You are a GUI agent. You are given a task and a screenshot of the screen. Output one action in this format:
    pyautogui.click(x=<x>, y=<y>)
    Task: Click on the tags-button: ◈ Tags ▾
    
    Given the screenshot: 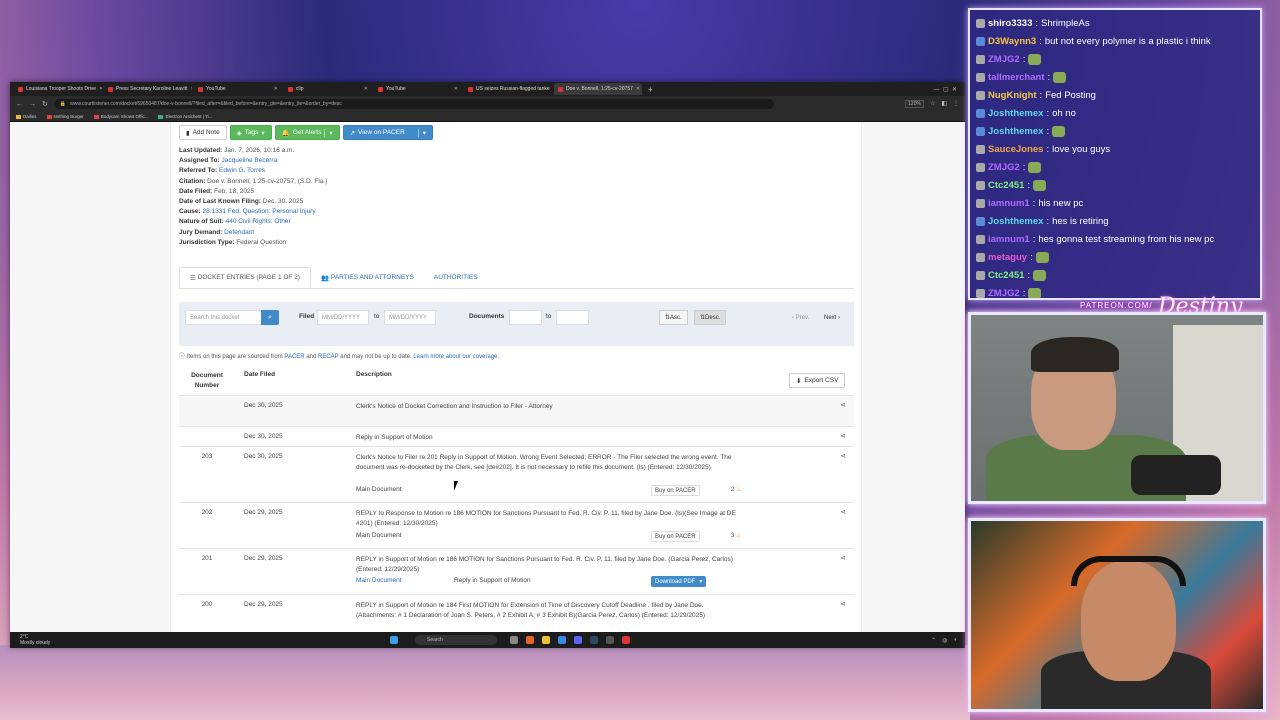 What is the action you would take?
    pyautogui.click(x=250, y=132)
    